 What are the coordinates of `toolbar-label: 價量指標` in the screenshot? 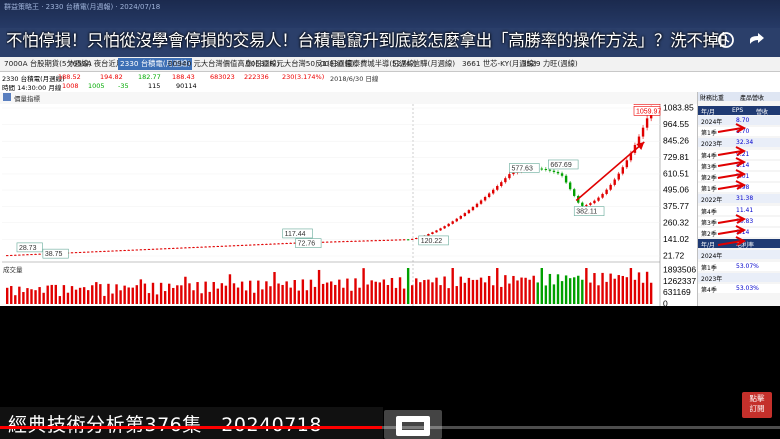 It's located at (27, 98).